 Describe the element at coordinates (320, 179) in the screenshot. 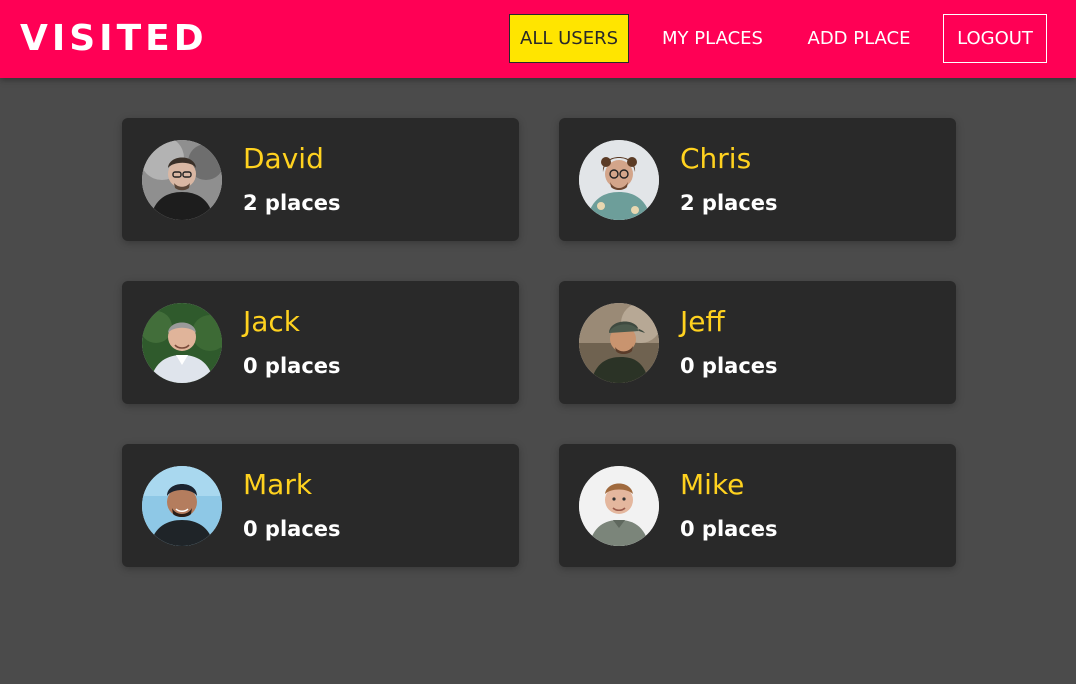

I see `user-card-david: David 2 places` at that location.